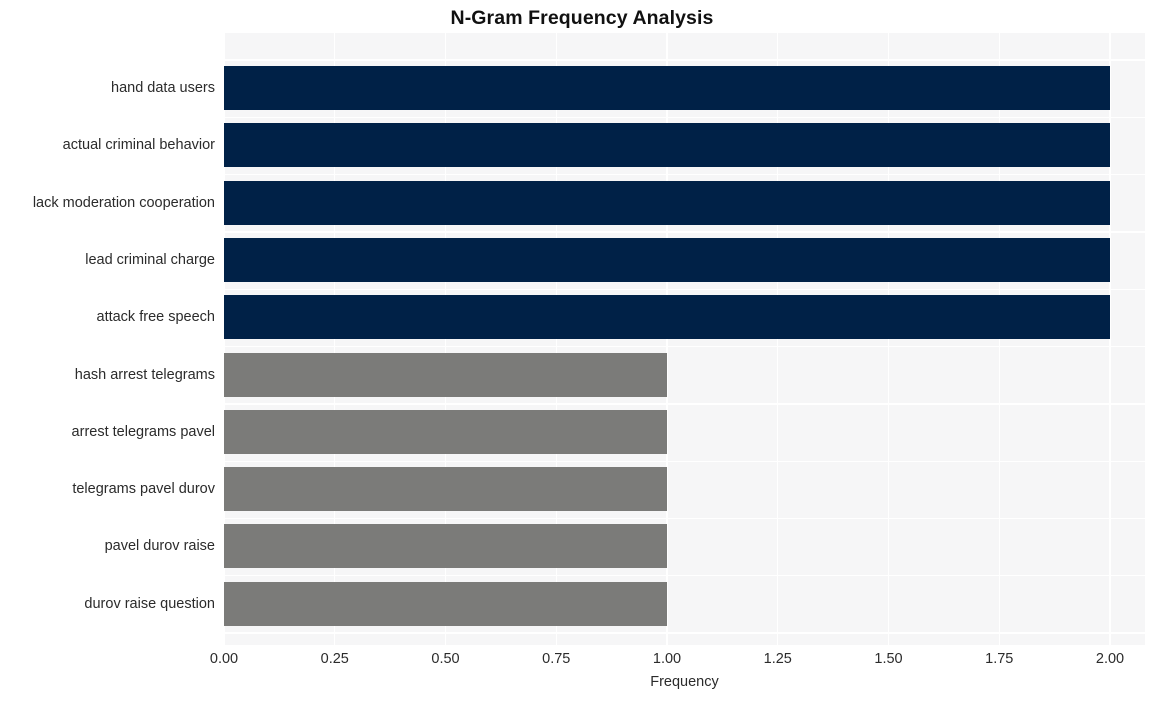 This screenshot has height=701, width=1164. Describe the element at coordinates (556, 659) in the screenshot. I see `x-axis-tick-label: 0.75` at that location.